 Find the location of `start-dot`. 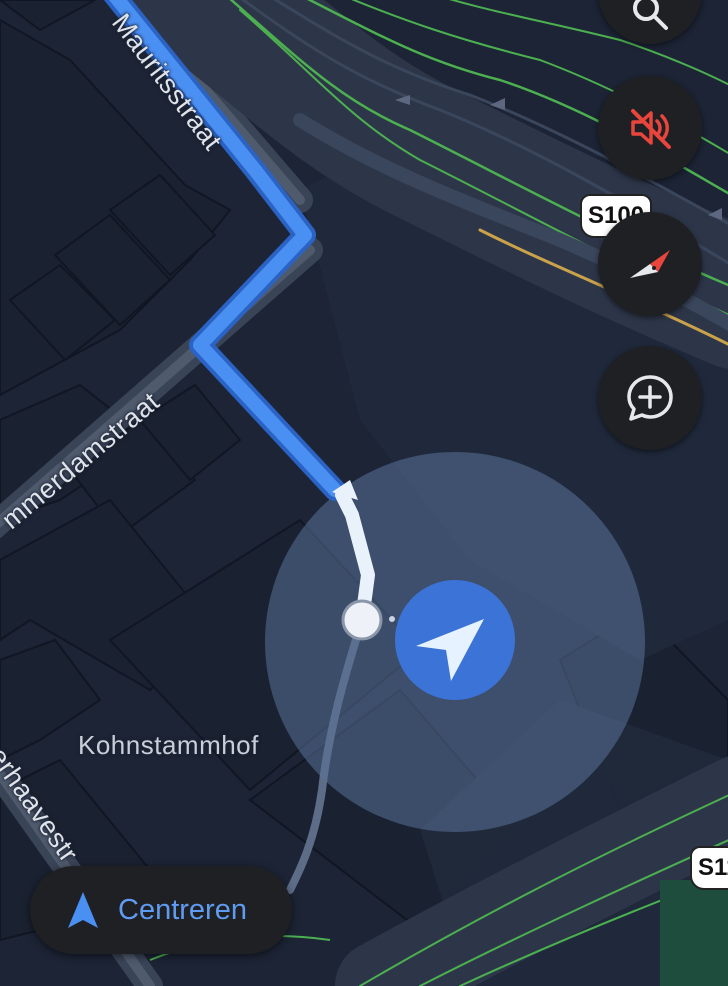

start-dot is located at coordinates (362, 620).